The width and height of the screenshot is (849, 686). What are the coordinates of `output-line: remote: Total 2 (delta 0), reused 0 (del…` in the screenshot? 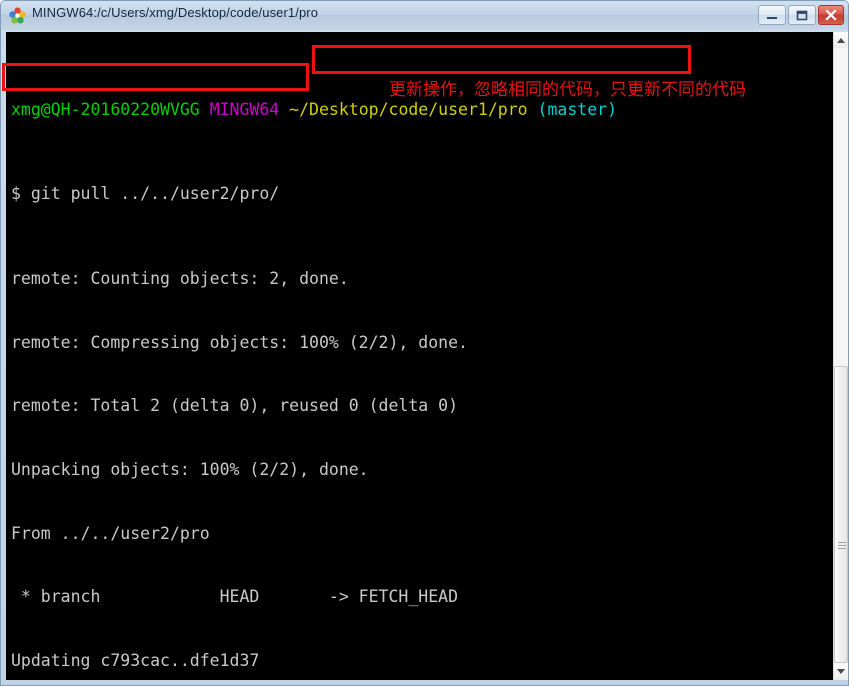 It's located at (235, 406).